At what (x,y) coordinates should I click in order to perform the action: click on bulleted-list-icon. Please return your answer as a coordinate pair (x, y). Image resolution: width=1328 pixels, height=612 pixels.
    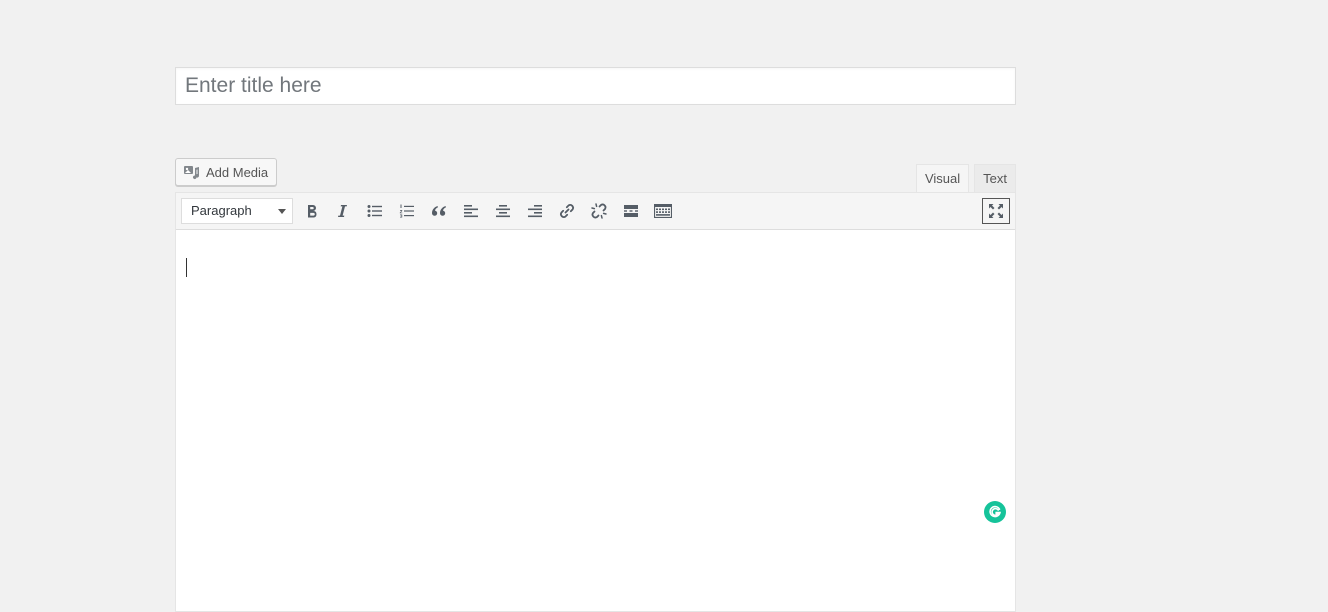
    Looking at the image, I should click on (374, 211).